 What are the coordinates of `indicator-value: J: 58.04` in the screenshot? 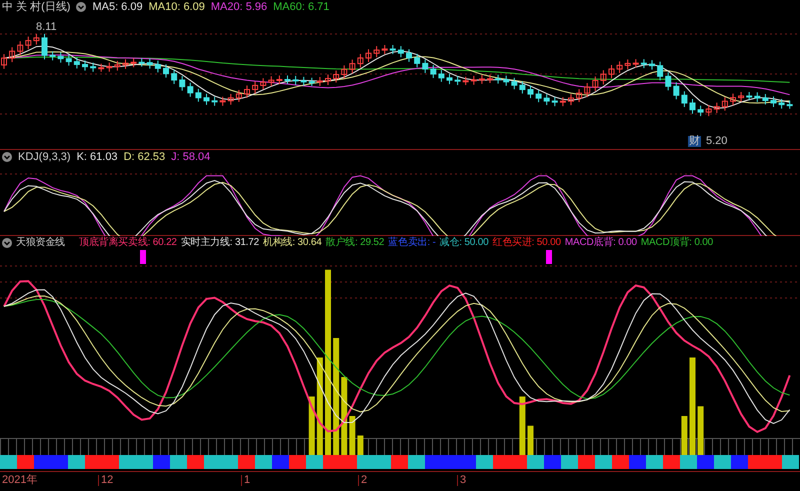 It's located at (190, 157).